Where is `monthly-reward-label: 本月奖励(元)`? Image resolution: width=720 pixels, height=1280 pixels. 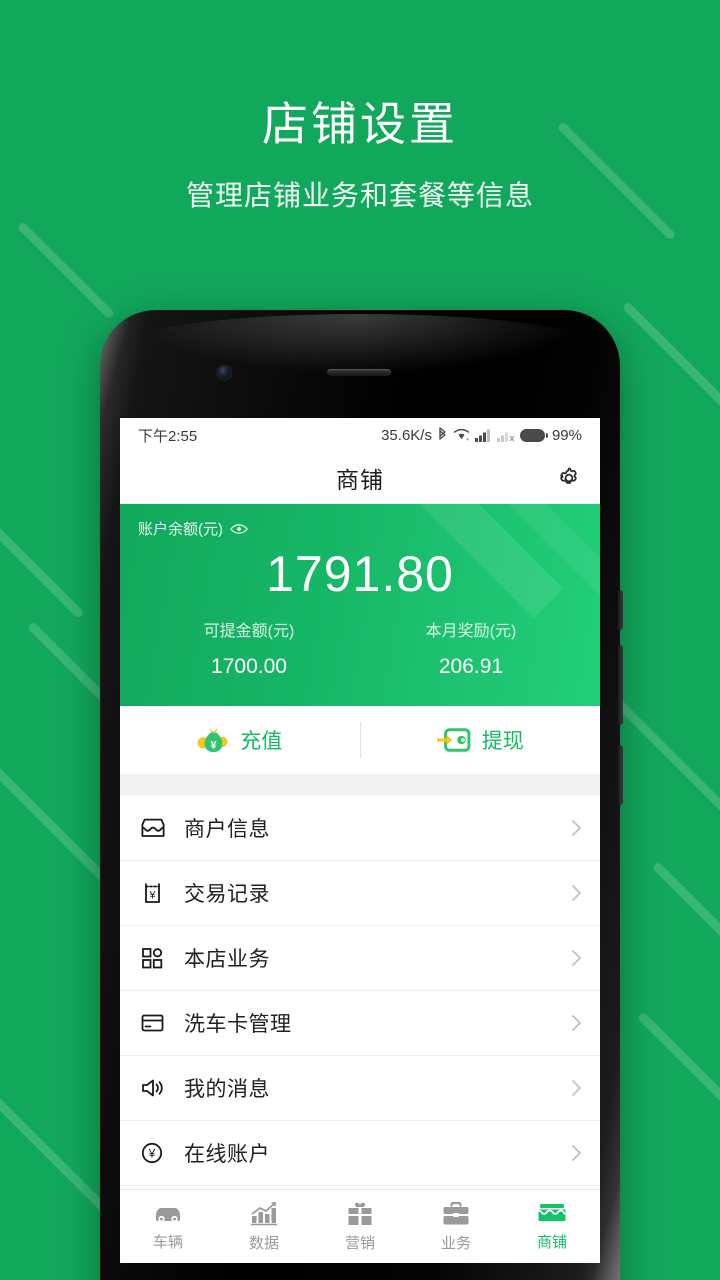 monthly-reward-label: 本月奖励(元) is located at coordinates (471, 631).